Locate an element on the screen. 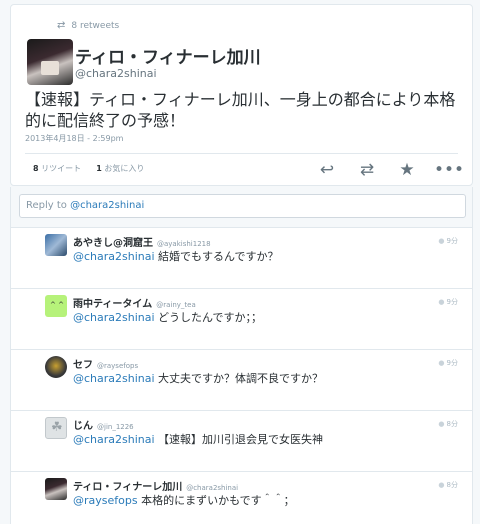  reply-handle: @ayakishi1218 is located at coordinates (184, 244).